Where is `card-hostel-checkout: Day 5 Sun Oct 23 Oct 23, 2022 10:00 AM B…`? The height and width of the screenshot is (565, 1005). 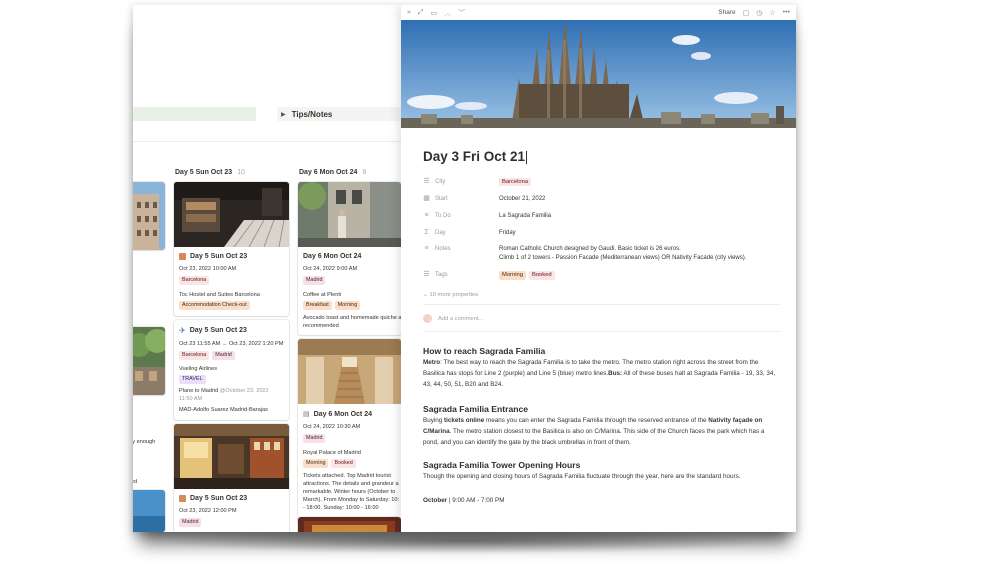
card-hostel-checkout: Day 5 Sun Oct 23 Oct 23, 2022 10:00 AM B… is located at coordinates (231, 249).